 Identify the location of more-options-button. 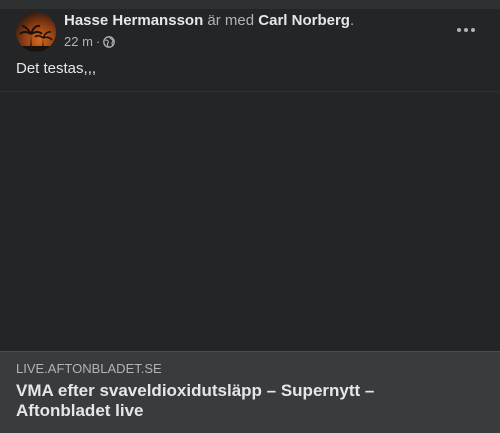
(466, 30).